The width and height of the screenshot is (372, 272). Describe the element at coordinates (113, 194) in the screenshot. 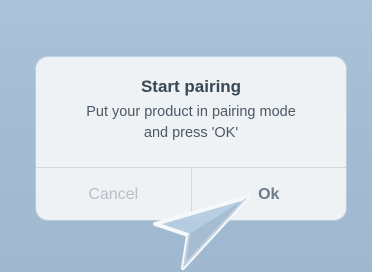

I see `cancel-button: Cancel` at that location.